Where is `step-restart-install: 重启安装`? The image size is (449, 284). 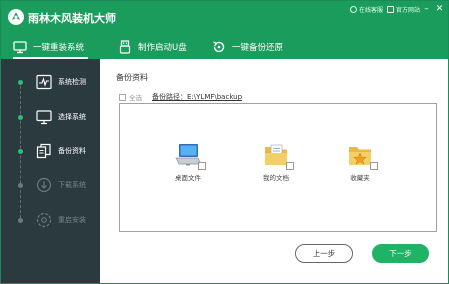
step-restart-install: 重启安装 is located at coordinates (50, 220).